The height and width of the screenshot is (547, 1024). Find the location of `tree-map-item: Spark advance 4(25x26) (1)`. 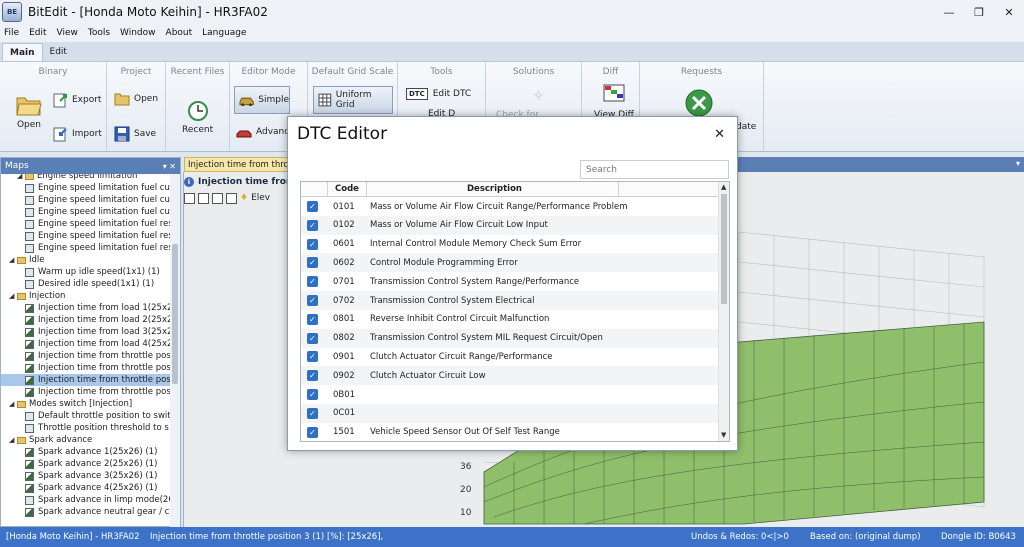

tree-map-item: Spark advance 4(25x26) (1) is located at coordinates (90, 488).